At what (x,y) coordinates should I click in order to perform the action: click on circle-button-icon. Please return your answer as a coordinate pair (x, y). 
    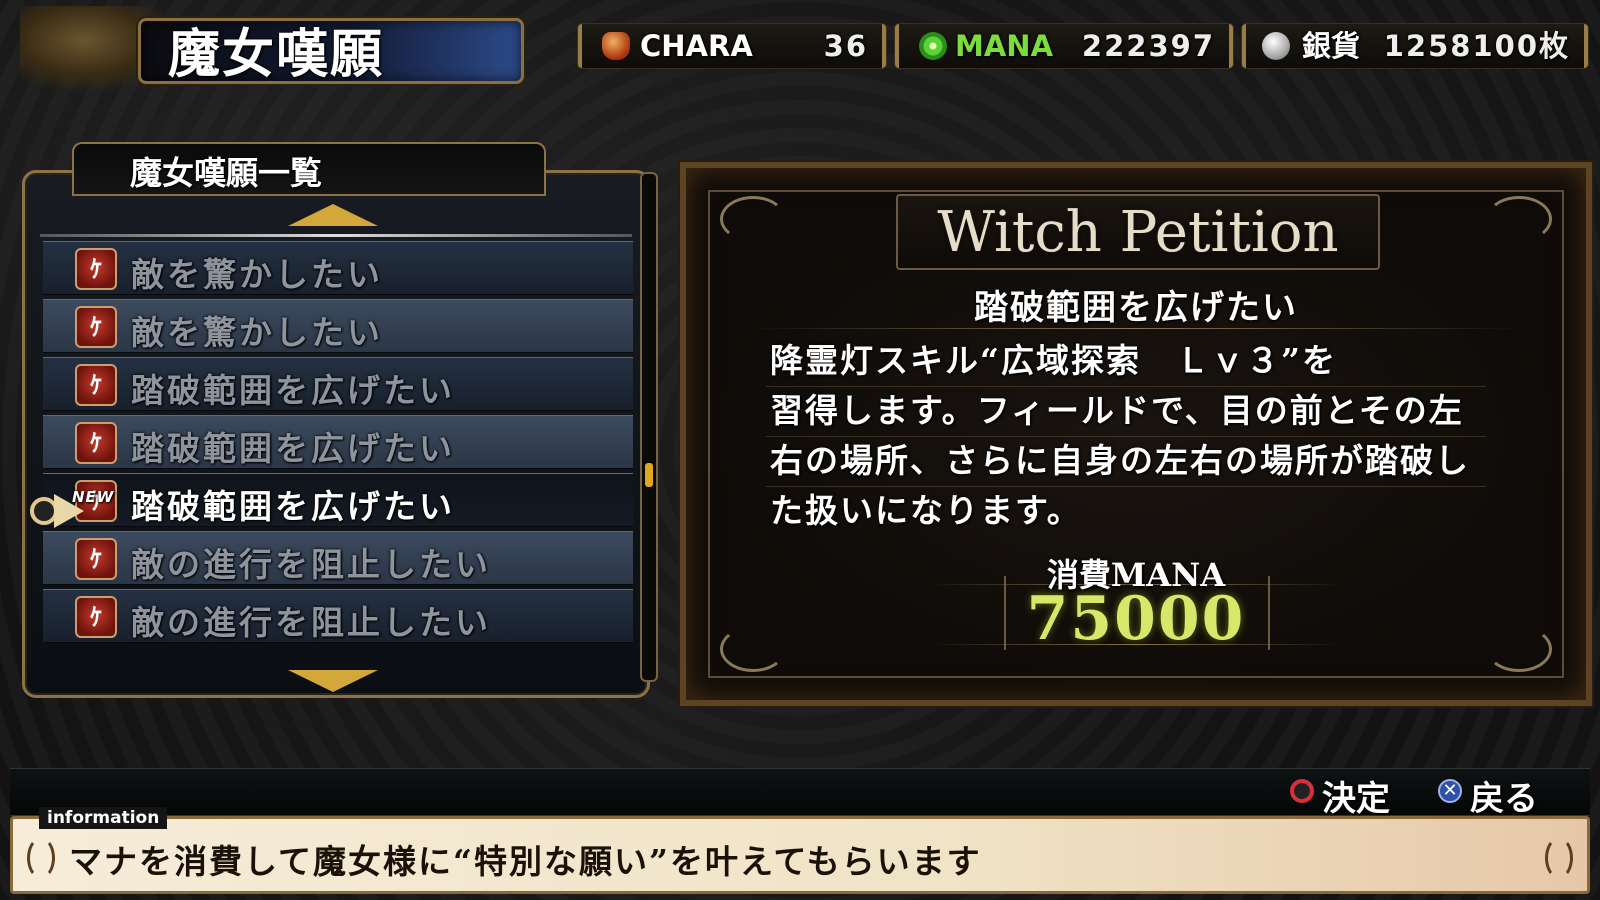
    Looking at the image, I should click on (1302, 791).